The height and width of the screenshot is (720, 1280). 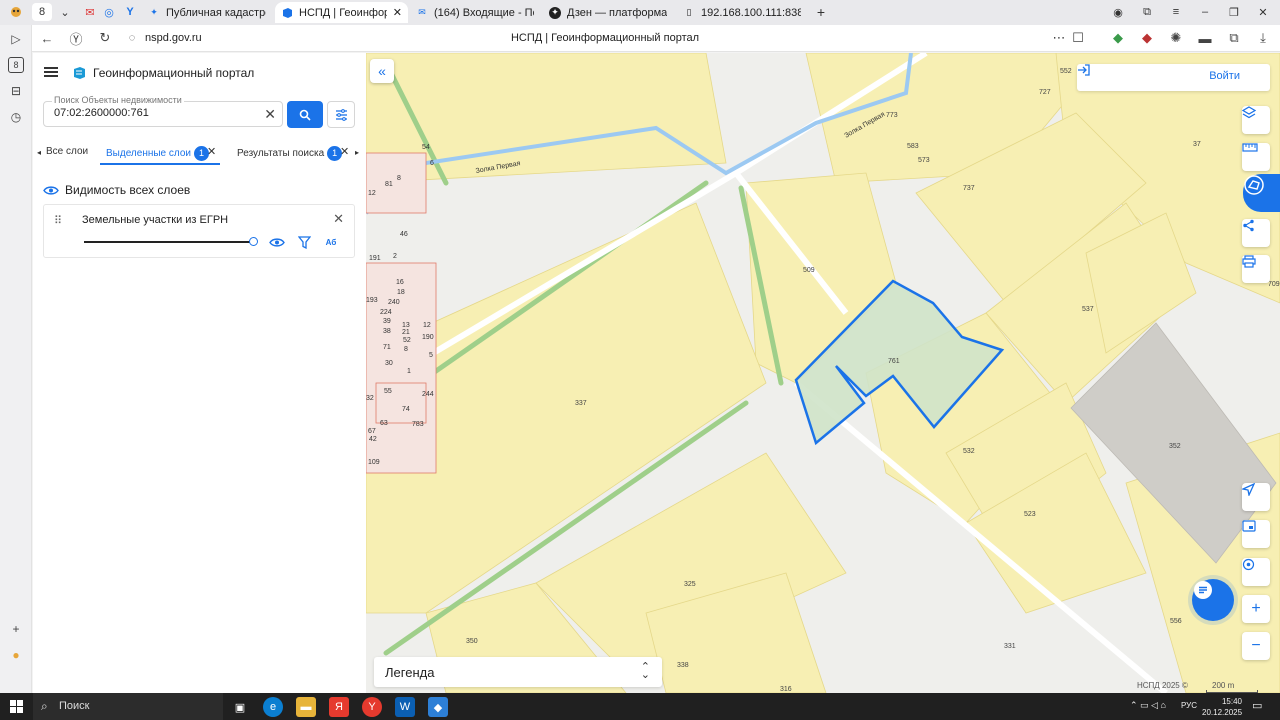 I want to click on filter-settings-button, so click(x=341, y=114).